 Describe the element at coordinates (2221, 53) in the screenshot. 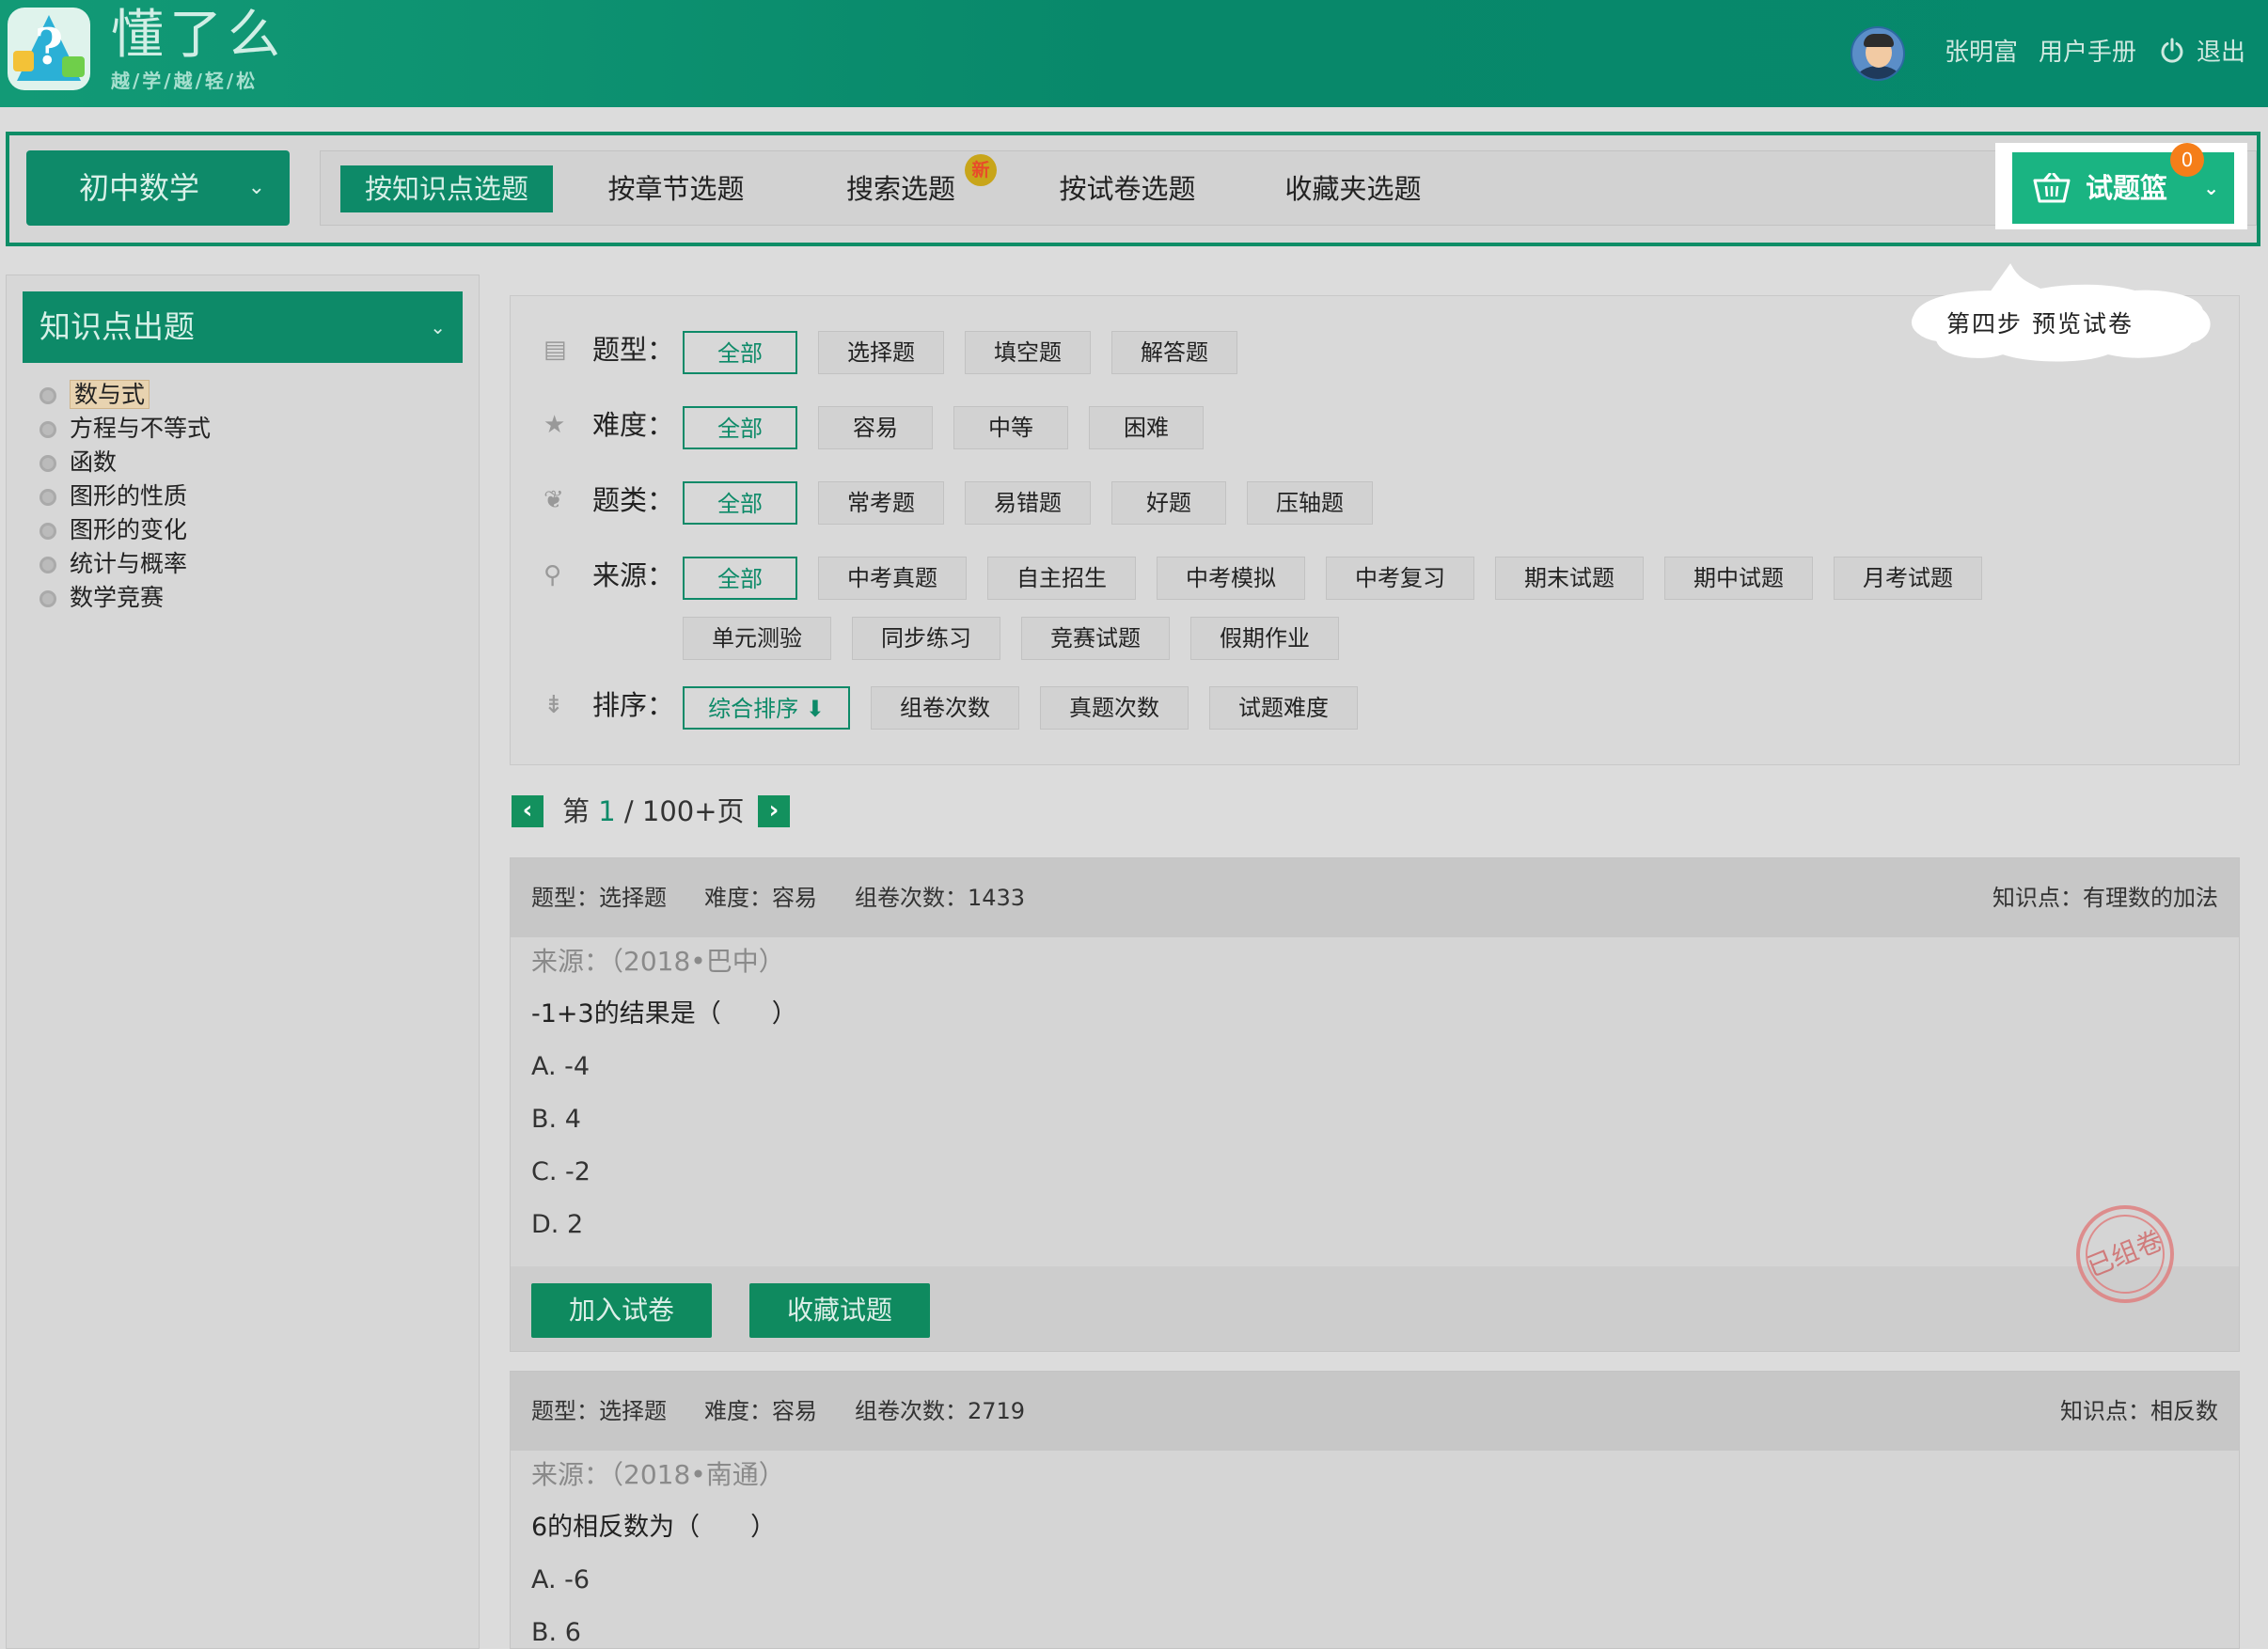

I see `logout-link: 退出` at that location.